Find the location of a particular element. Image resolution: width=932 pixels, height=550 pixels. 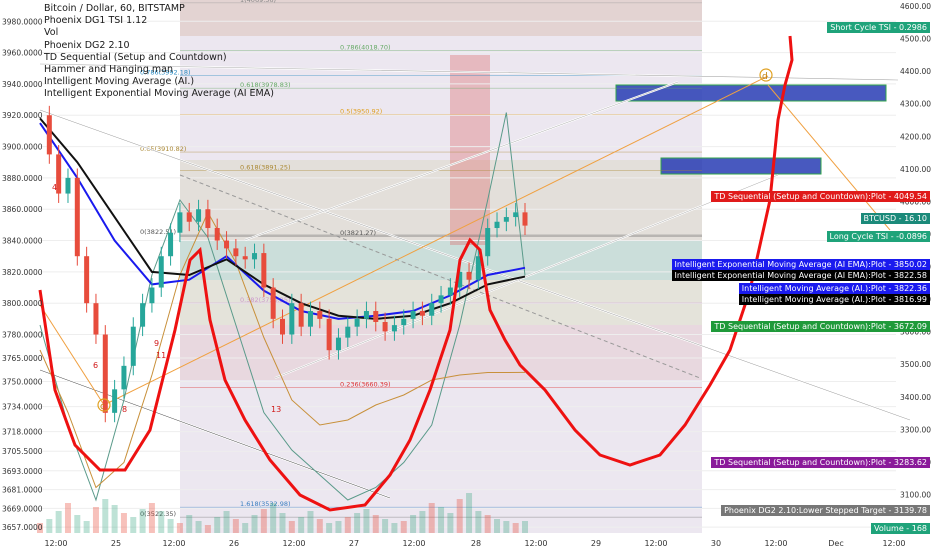

right-axis-tick-label: 4100.00 is located at coordinates (915, 169).